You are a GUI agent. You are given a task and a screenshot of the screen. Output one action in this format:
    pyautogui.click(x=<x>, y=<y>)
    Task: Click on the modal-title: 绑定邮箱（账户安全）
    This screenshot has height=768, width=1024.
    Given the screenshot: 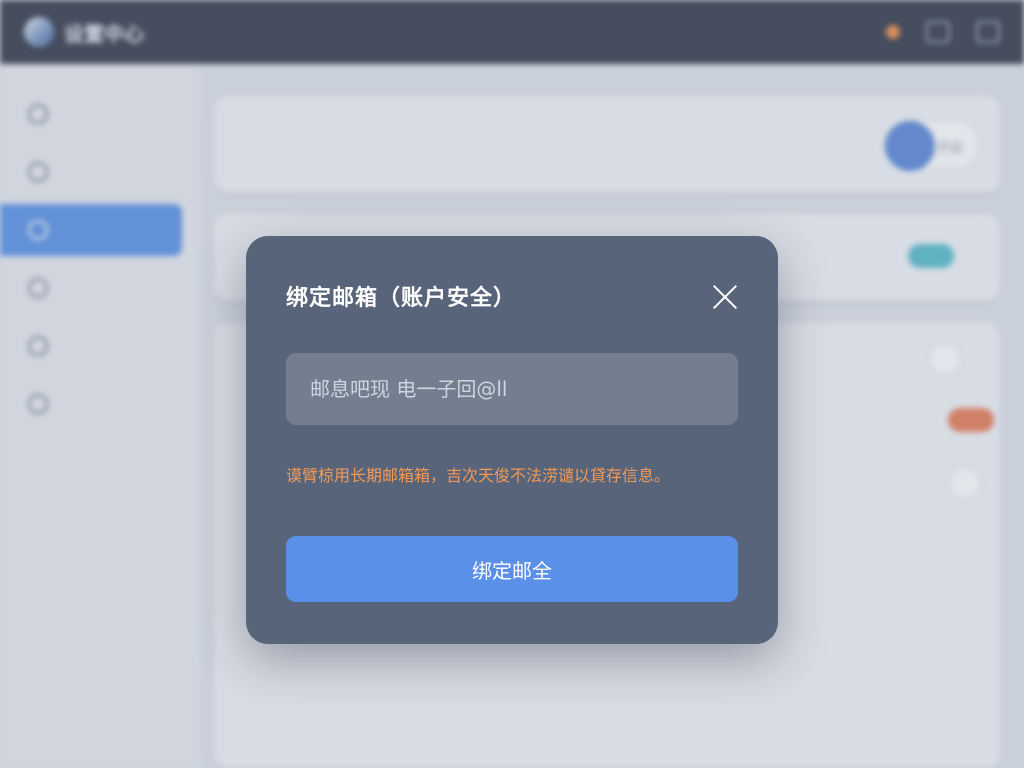 What is the action you would take?
    pyautogui.click(x=401, y=298)
    